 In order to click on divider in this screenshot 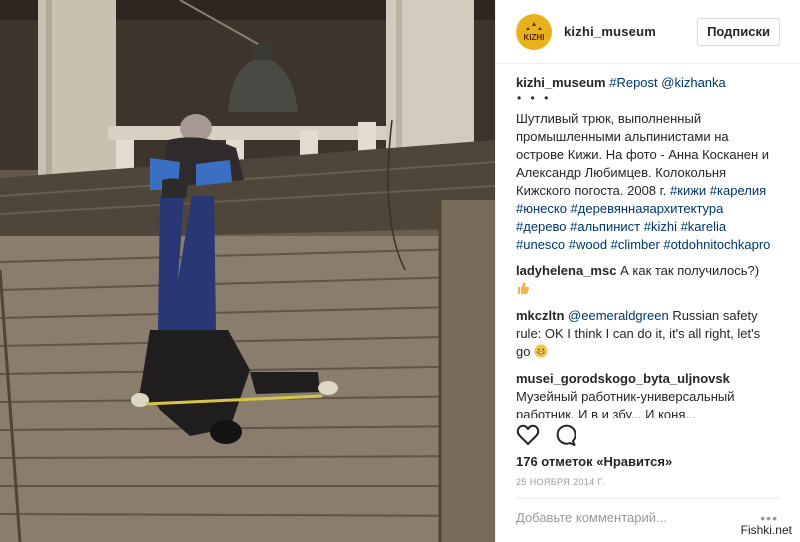, I will do `click(648, 498)`.